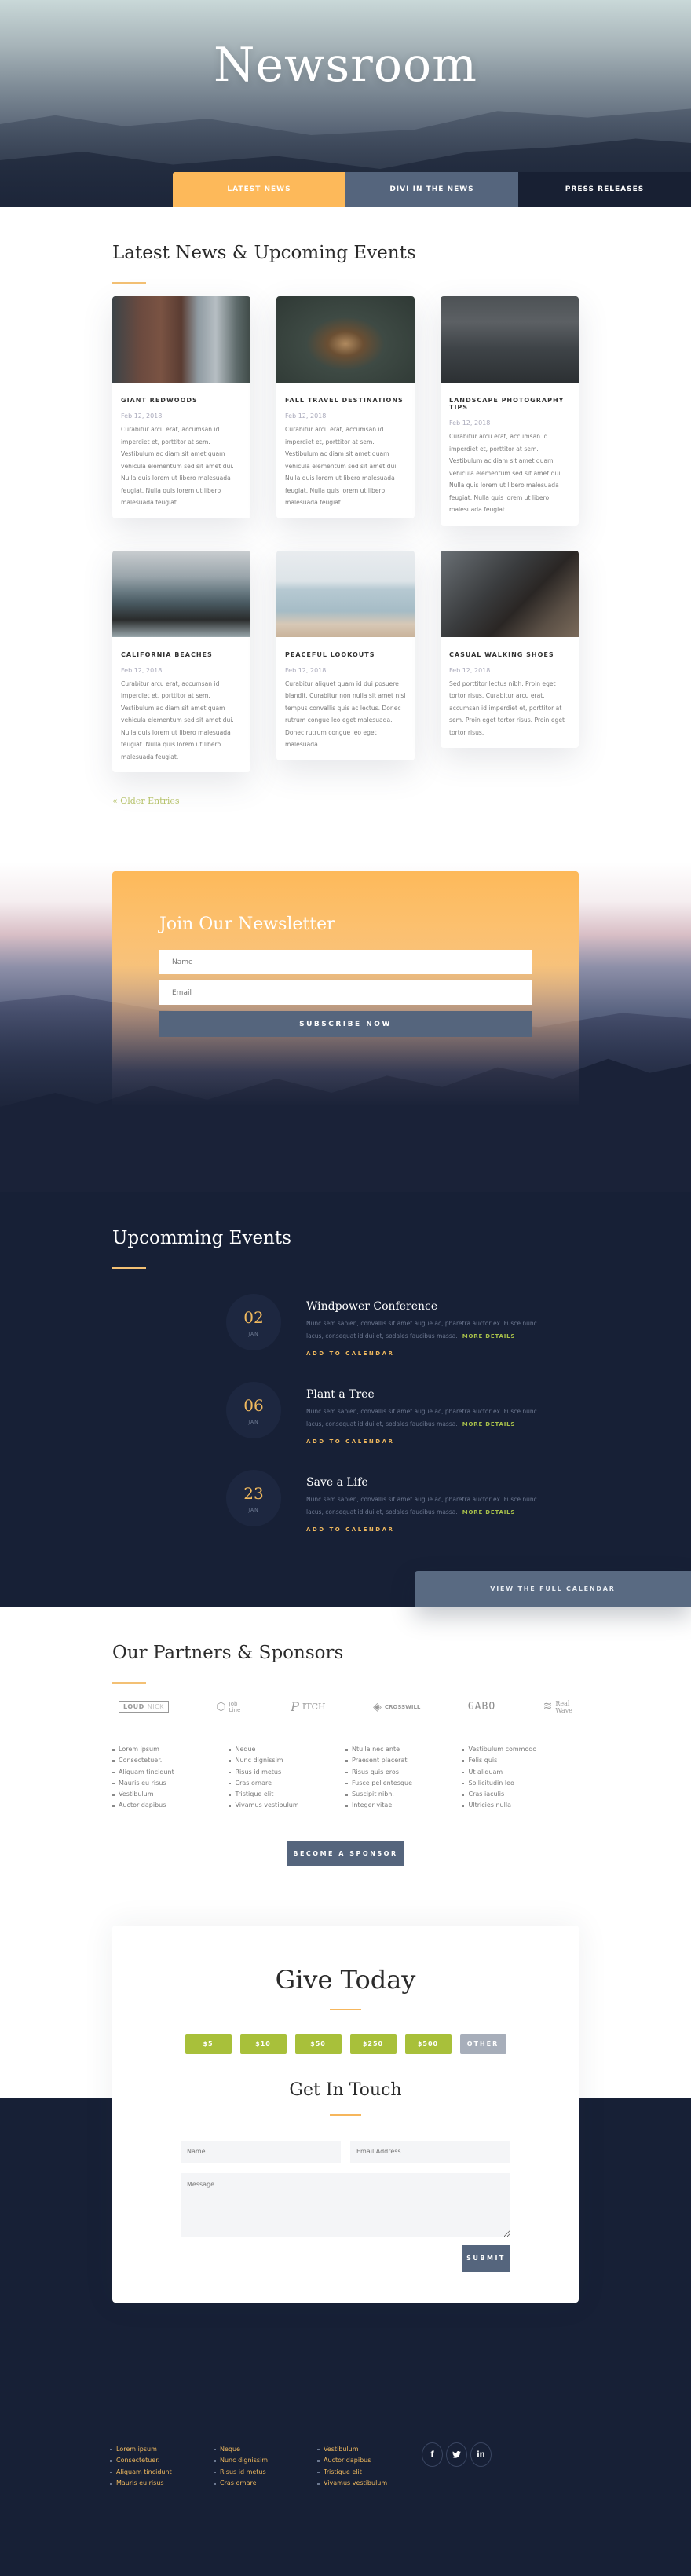 The width and height of the screenshot is (691, 2576). I want to click on donate-250-button: $250, so click(373, 2044).